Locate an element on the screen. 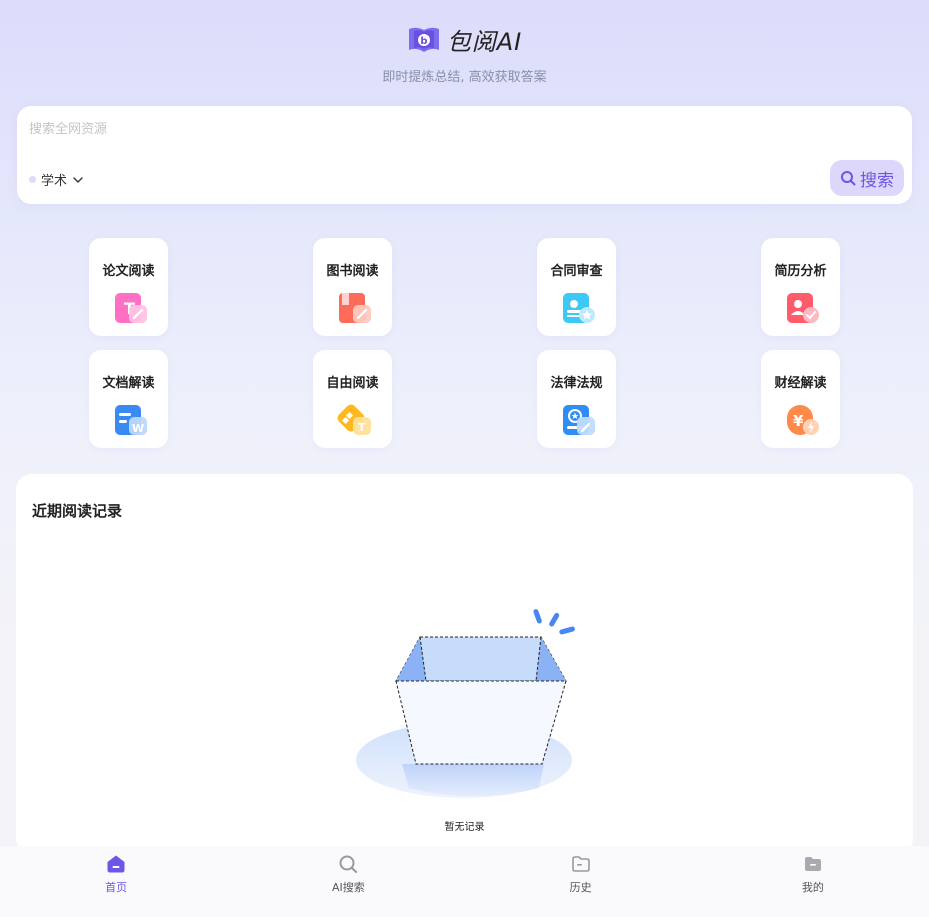  tab-label: 首页 is located at coordinates (116, 887).